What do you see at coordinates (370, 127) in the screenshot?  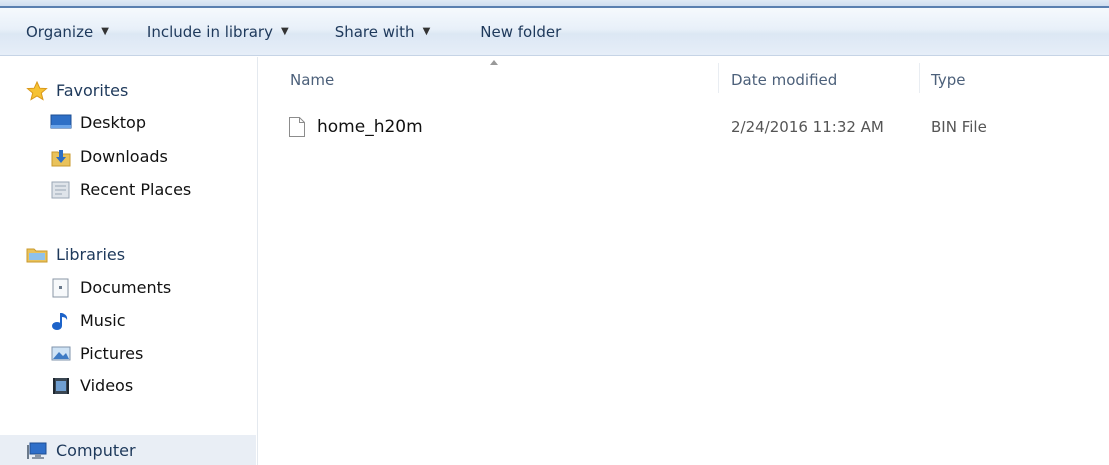 I see `file-name-text: home_h20m` at bounding box center [370, 127].